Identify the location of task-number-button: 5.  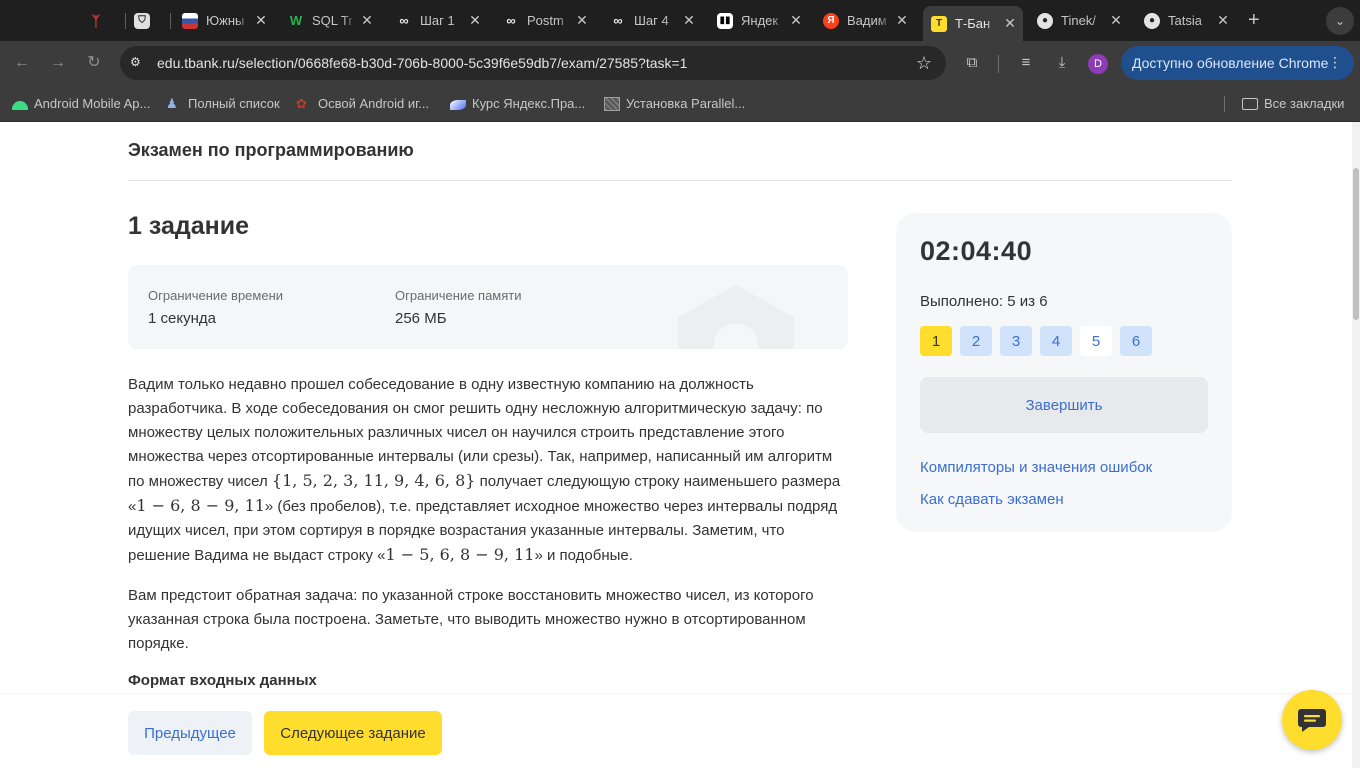
(1096, 341).